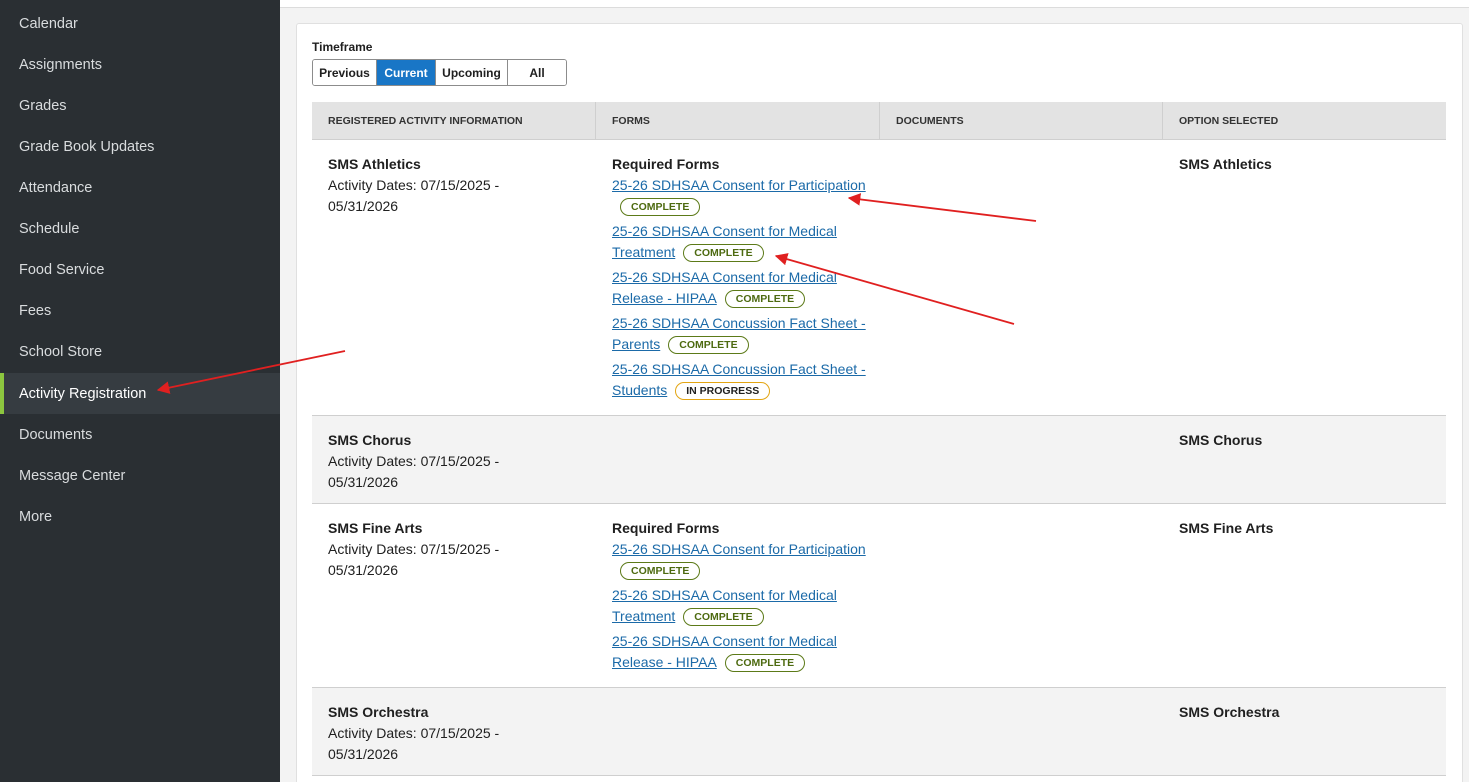 The width and height of the screenshot is (1469, 782). Describe the element at coordinates (1225, 164) in the screenshot. I see `option-selected: SMS Athletics` at that location.